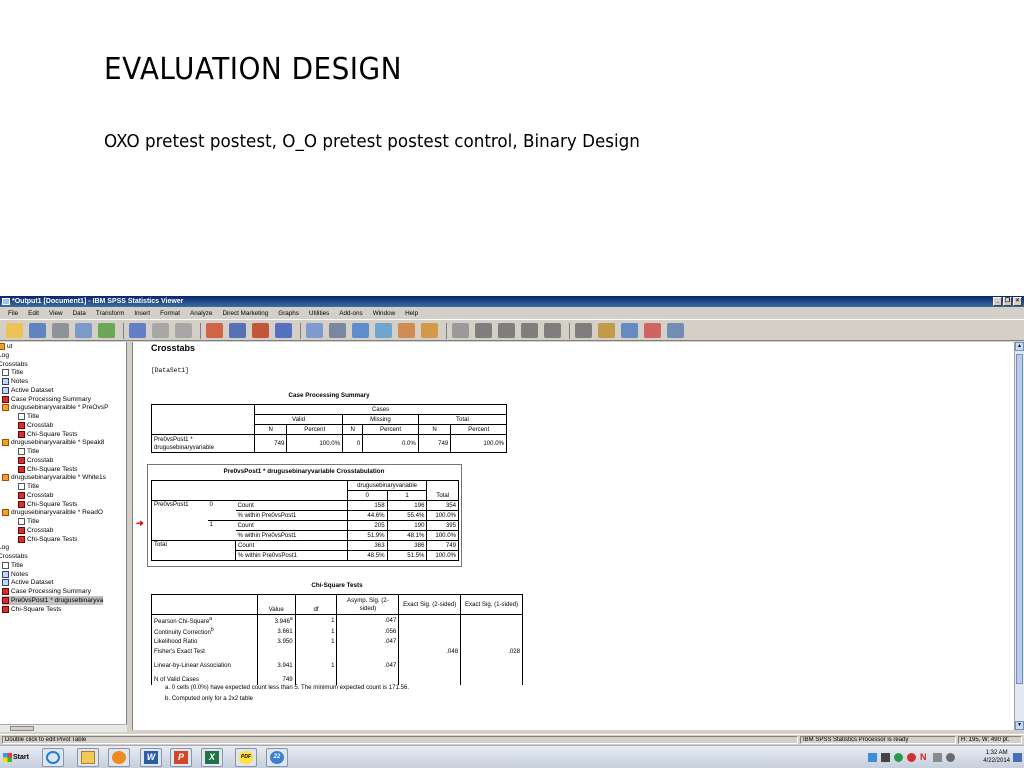 The height and width of the screenshot is (768, 1024). What do you see at coordinates (53, 757) in the screenshot?
I see `taskbar-ie-button` at bounding box center [53, 757].